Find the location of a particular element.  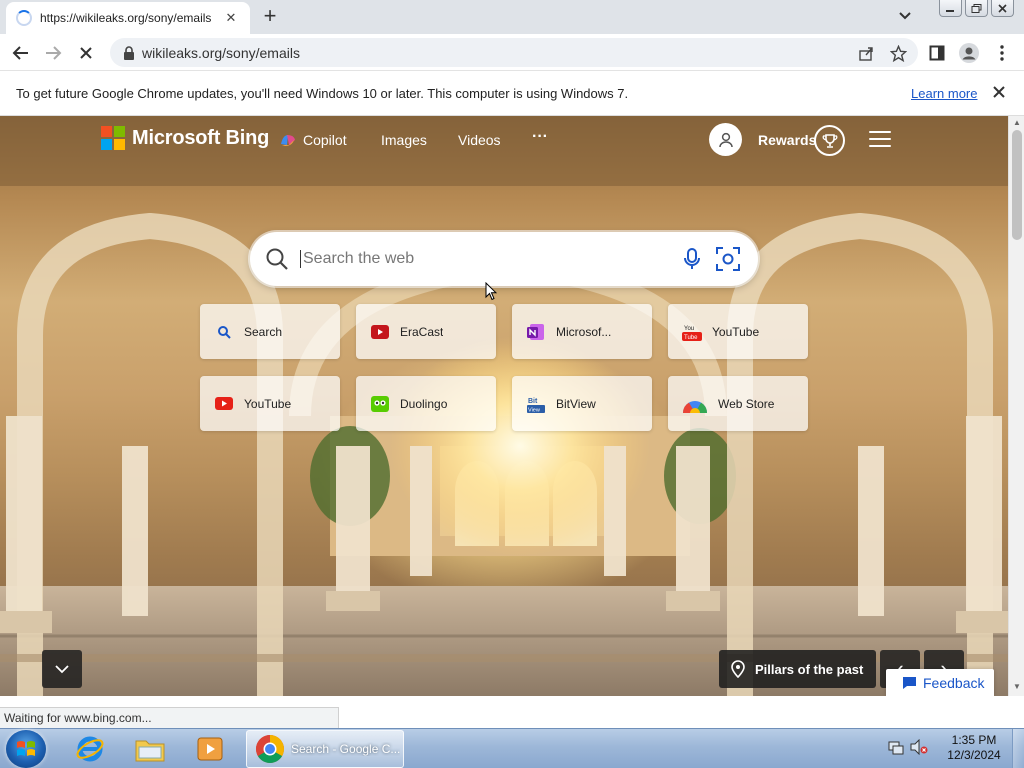

quick-link-tile: Search is located at coordinates (270, 331).